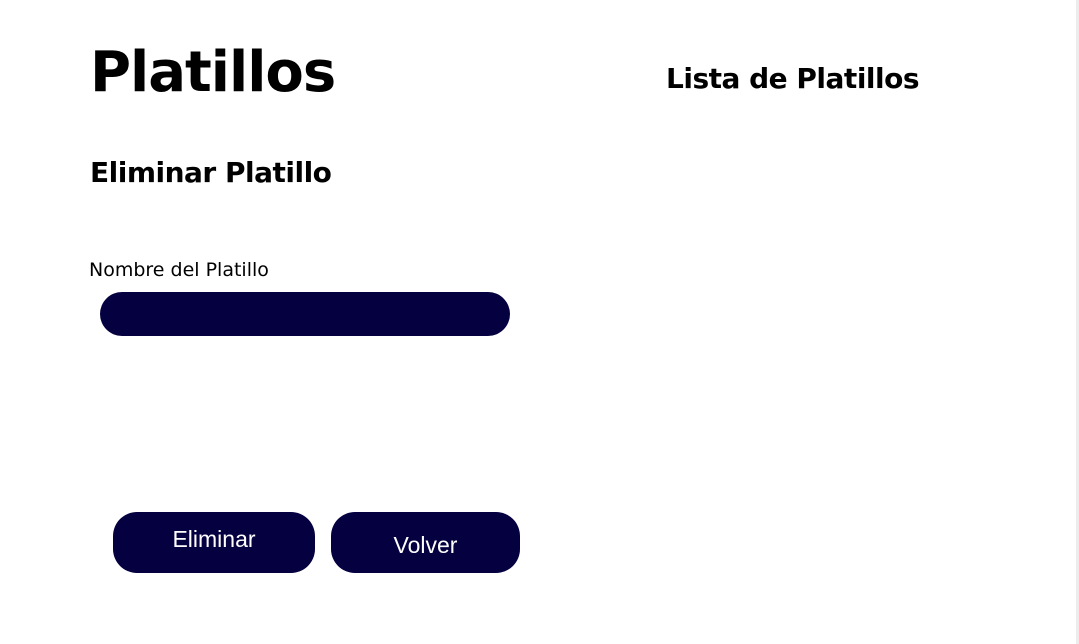  What do you see at coordinates (211, 172) in the screenshot?
I see `section-title: Eliminar Platillo` at bounding box center [211, 172].